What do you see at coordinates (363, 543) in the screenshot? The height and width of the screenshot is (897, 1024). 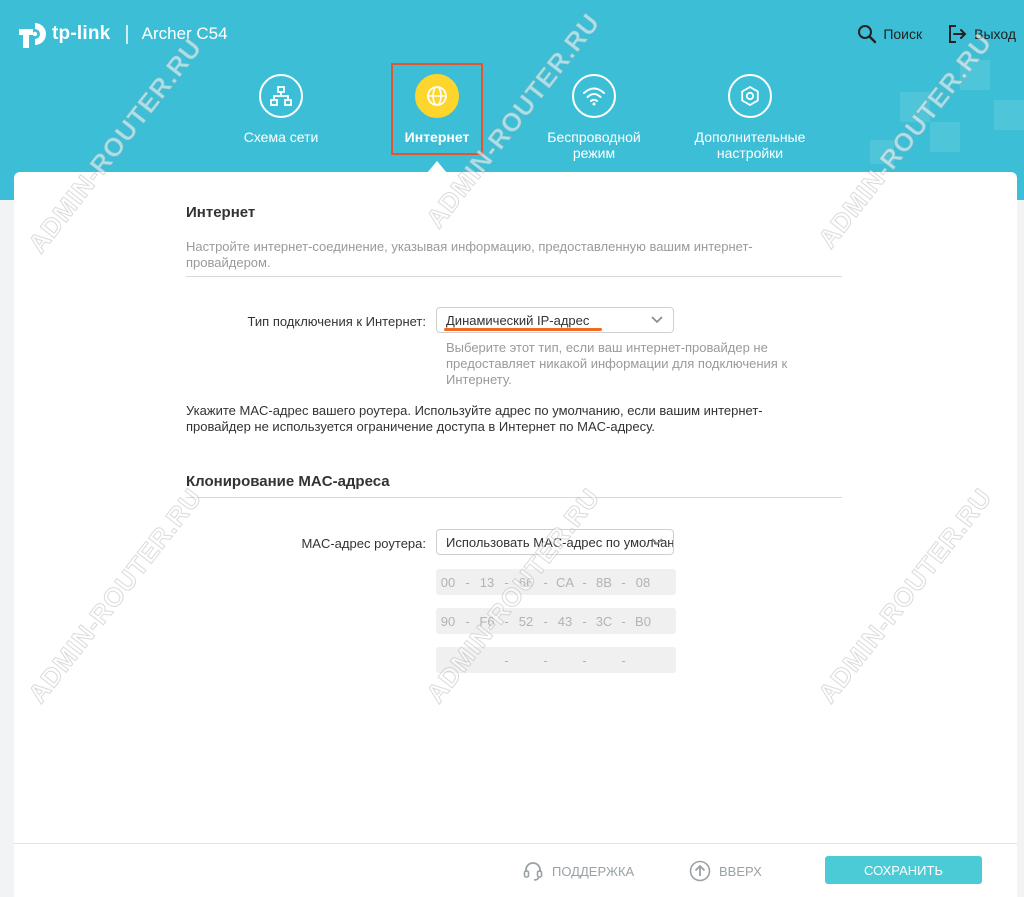 I see `router-mac-label: MAC-адрес роутера:` at bounding box center [363, 543].